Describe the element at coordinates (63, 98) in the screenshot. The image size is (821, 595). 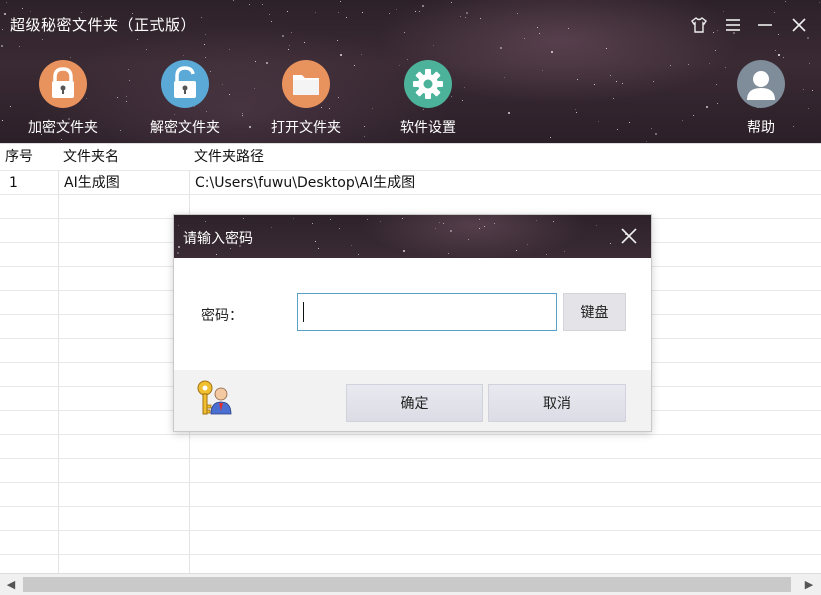
I see `encrypt-folder-button: 加密文件夹` at that location.